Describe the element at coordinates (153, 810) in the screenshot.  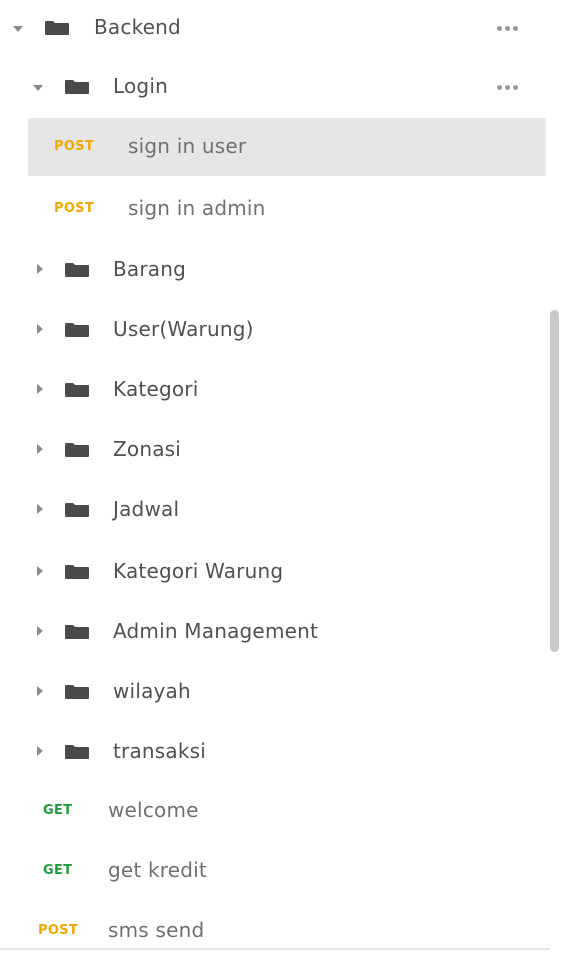
I see `request-label: welcome` at that location.